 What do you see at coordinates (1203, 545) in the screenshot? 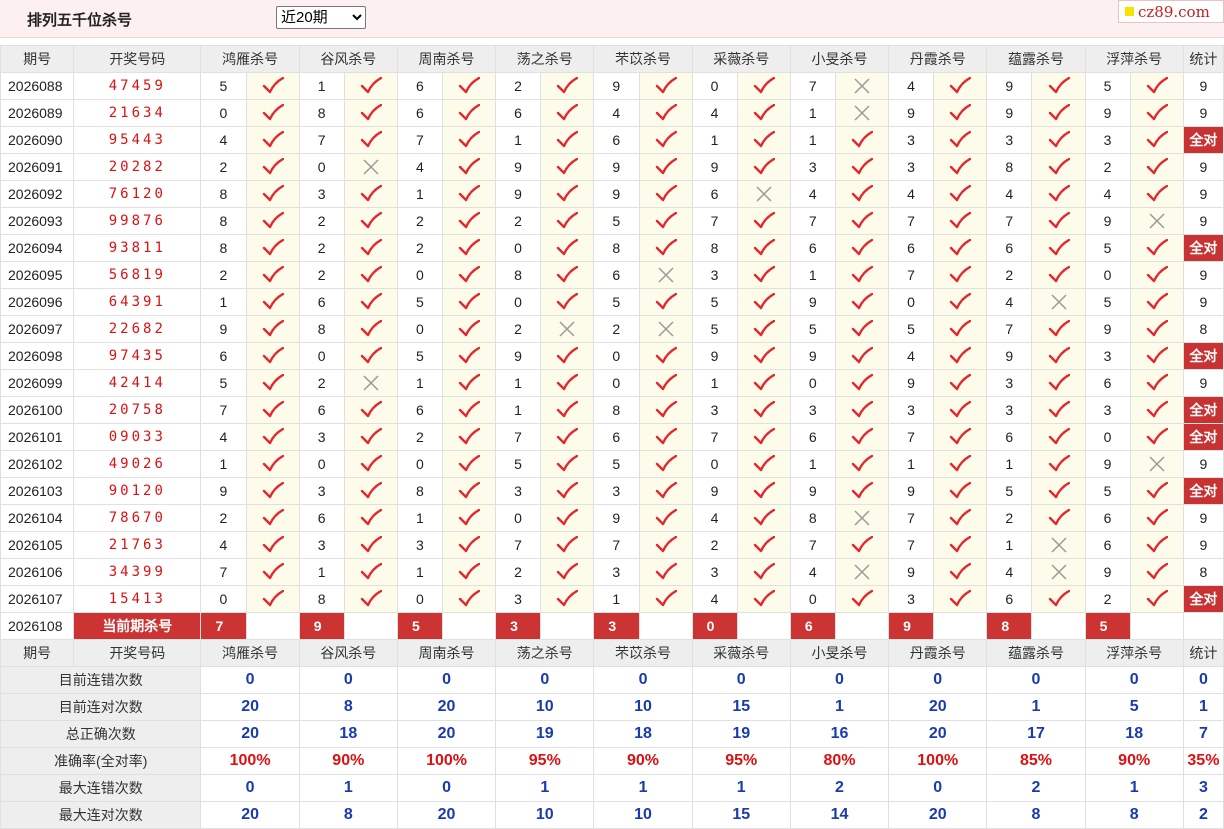
I see `stat-cell: 9` at bounding box center [1203, 545].